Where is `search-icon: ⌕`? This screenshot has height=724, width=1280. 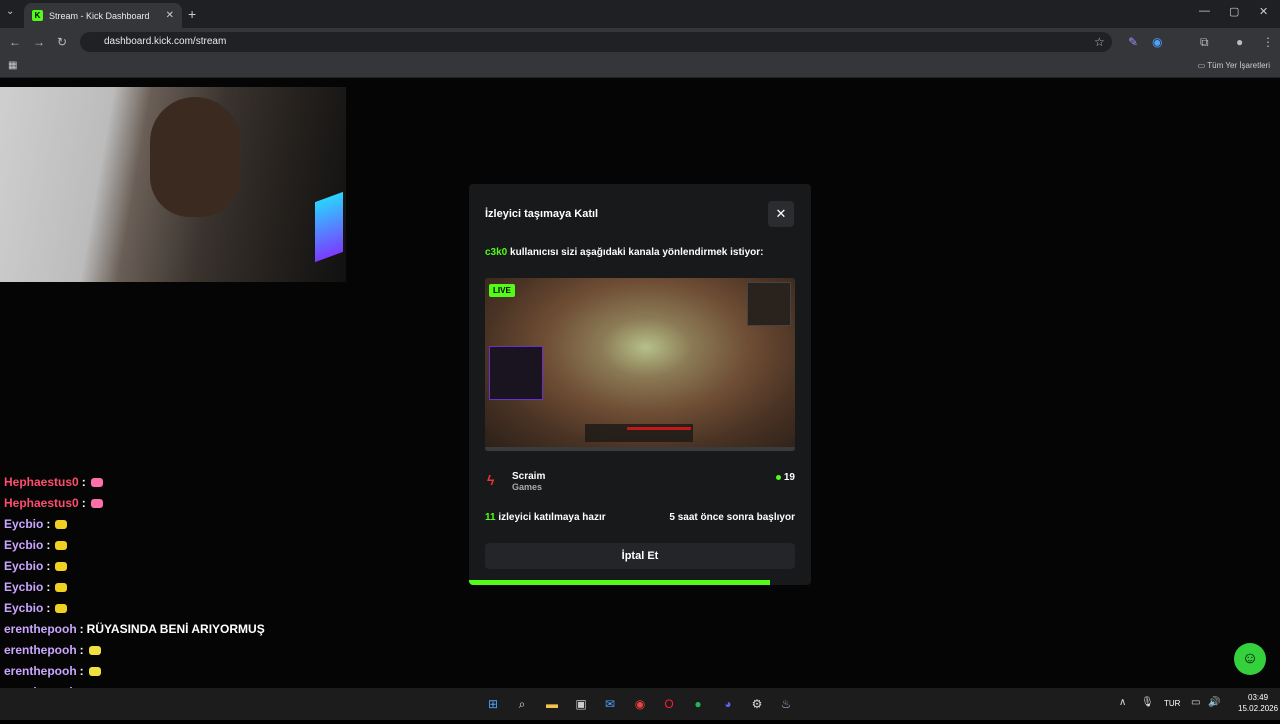 search-icon: ⌕ is located at coordinates (522, 704).